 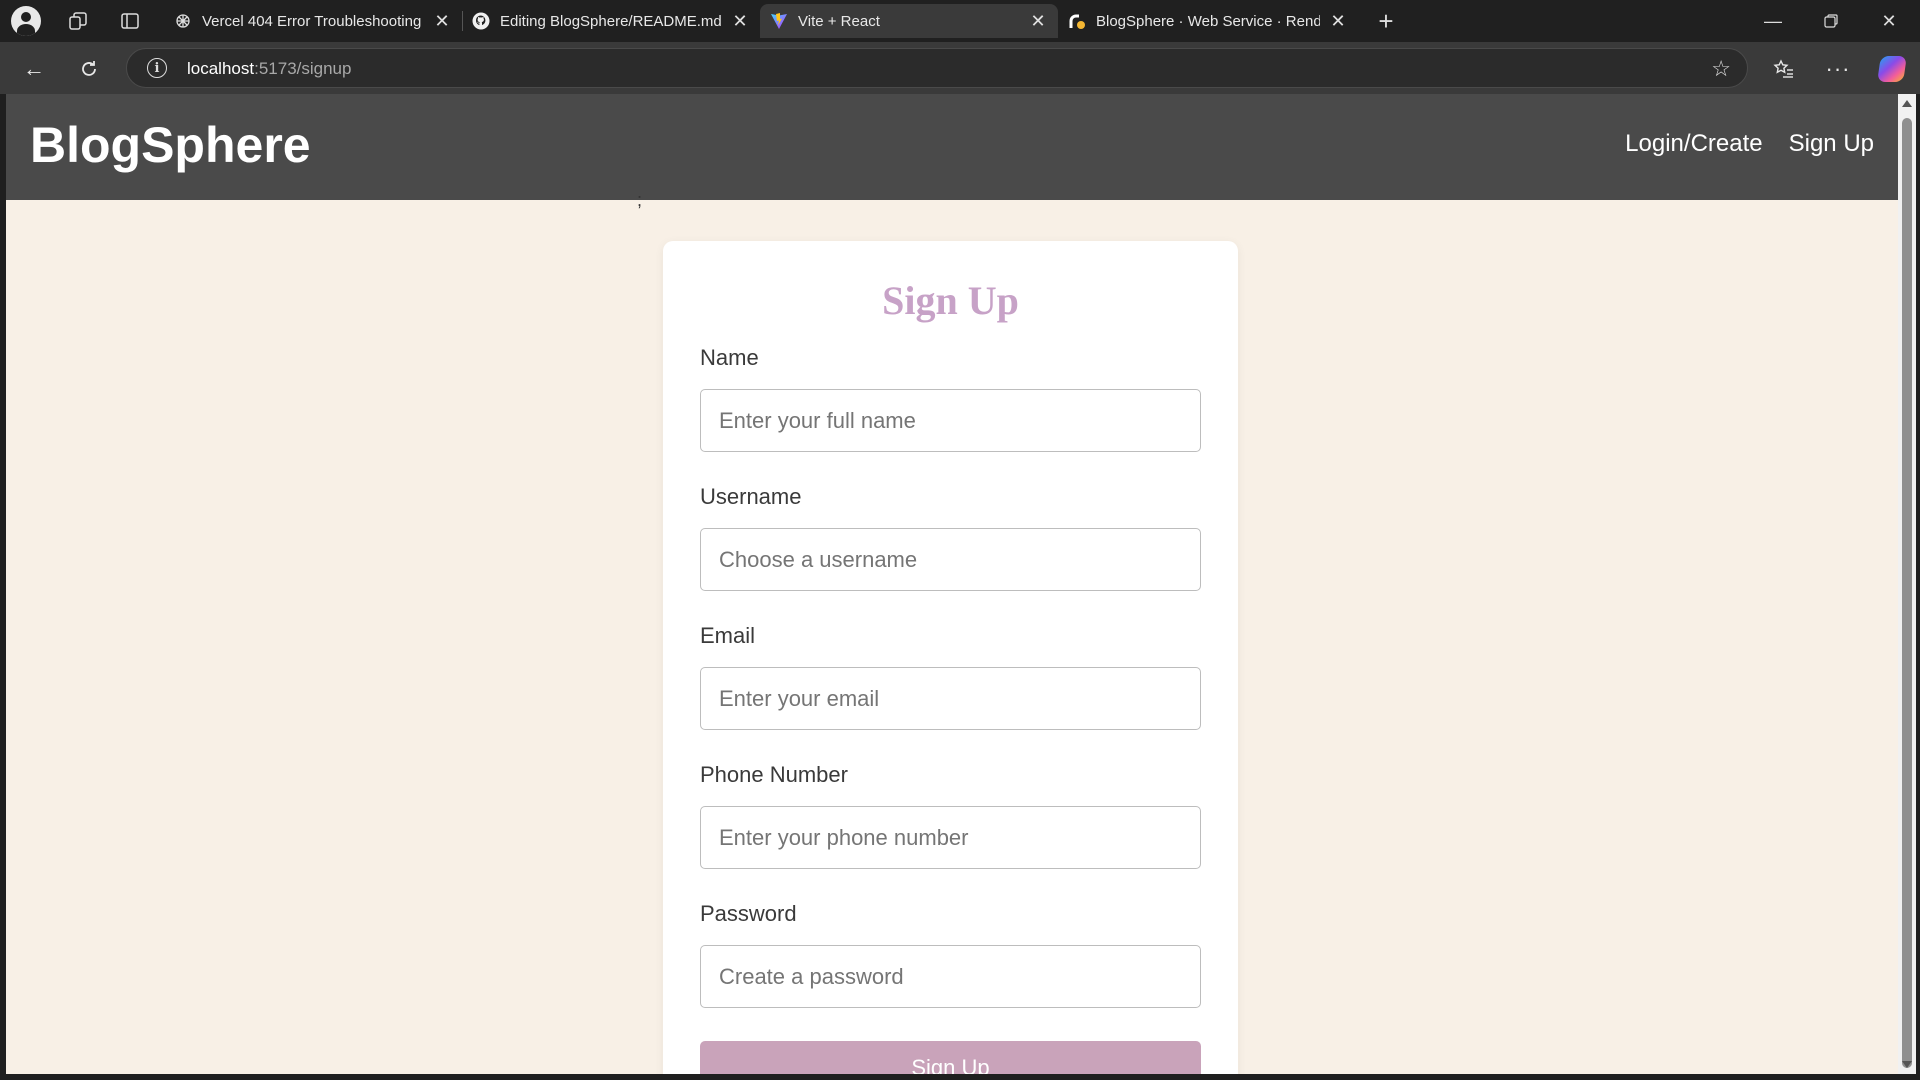 What do you see at coordinates (157, 68) in the screenshot?
I see `site-info-icon: i` at bounding box center [157, 68].